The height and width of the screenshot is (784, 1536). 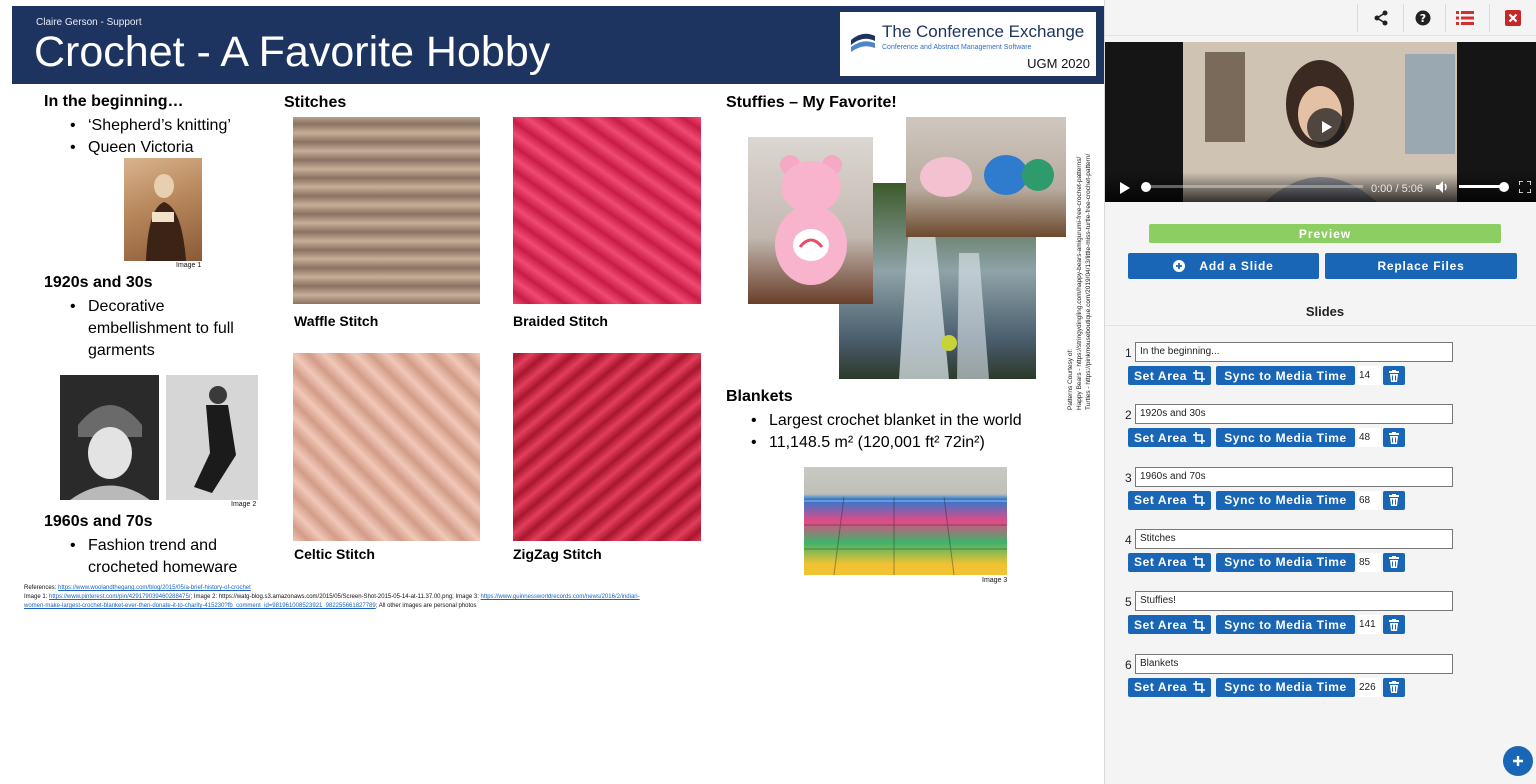 What do you see at coordinates (168, 557) in the screenshot?
I see `sixties-bullet: Fashion trend and crocheted homeware` at bounding box center [168, 557].